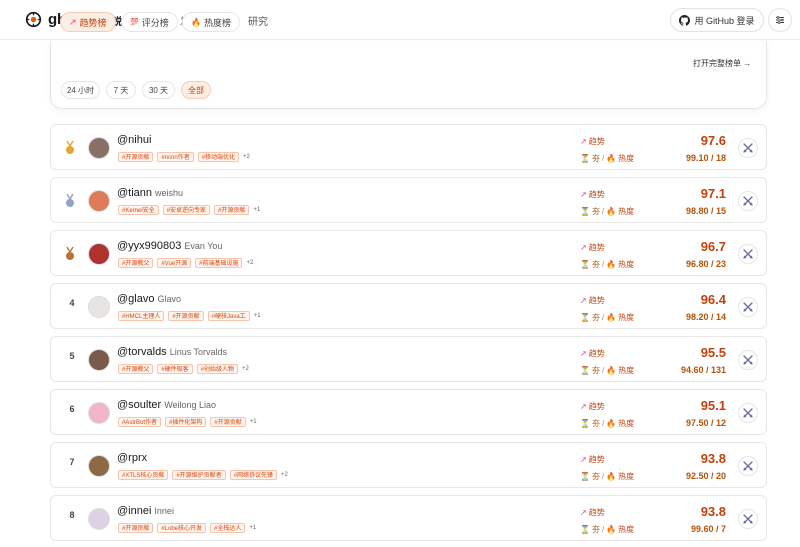  I want to click on user-handle: @tiann weishu, so click(150, 193).